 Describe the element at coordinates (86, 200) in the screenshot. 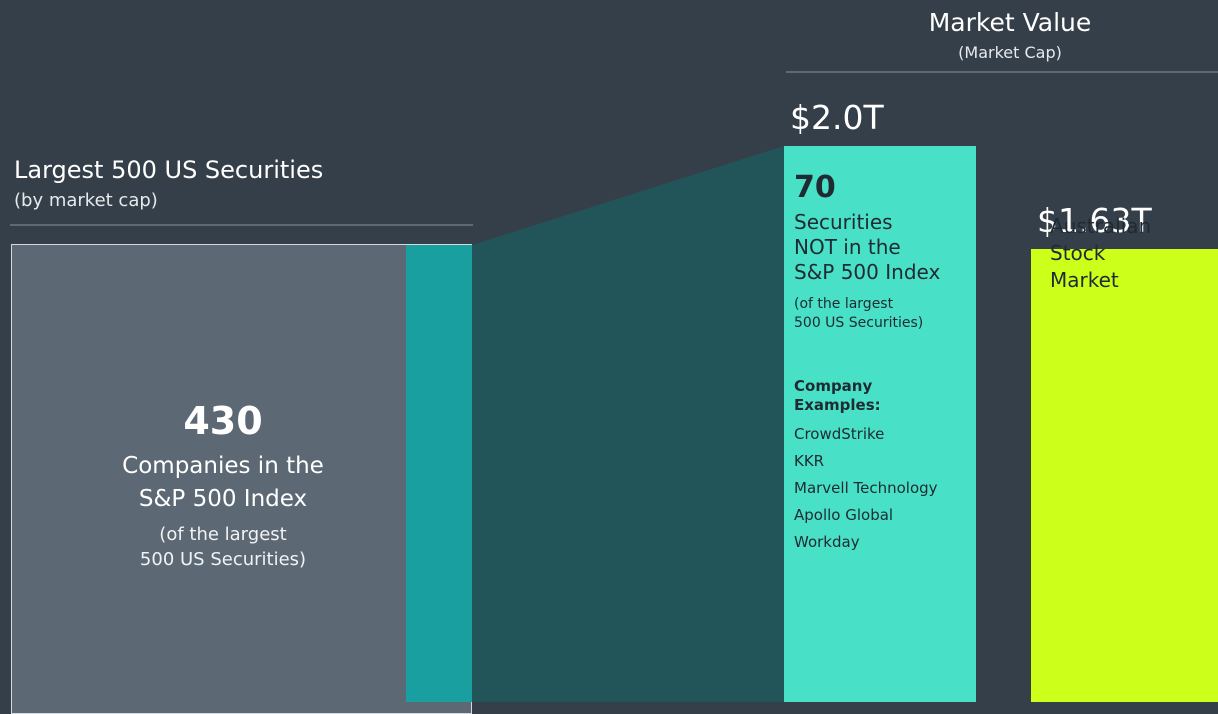

I see `left-subtitle: (by market cap)` at that location.